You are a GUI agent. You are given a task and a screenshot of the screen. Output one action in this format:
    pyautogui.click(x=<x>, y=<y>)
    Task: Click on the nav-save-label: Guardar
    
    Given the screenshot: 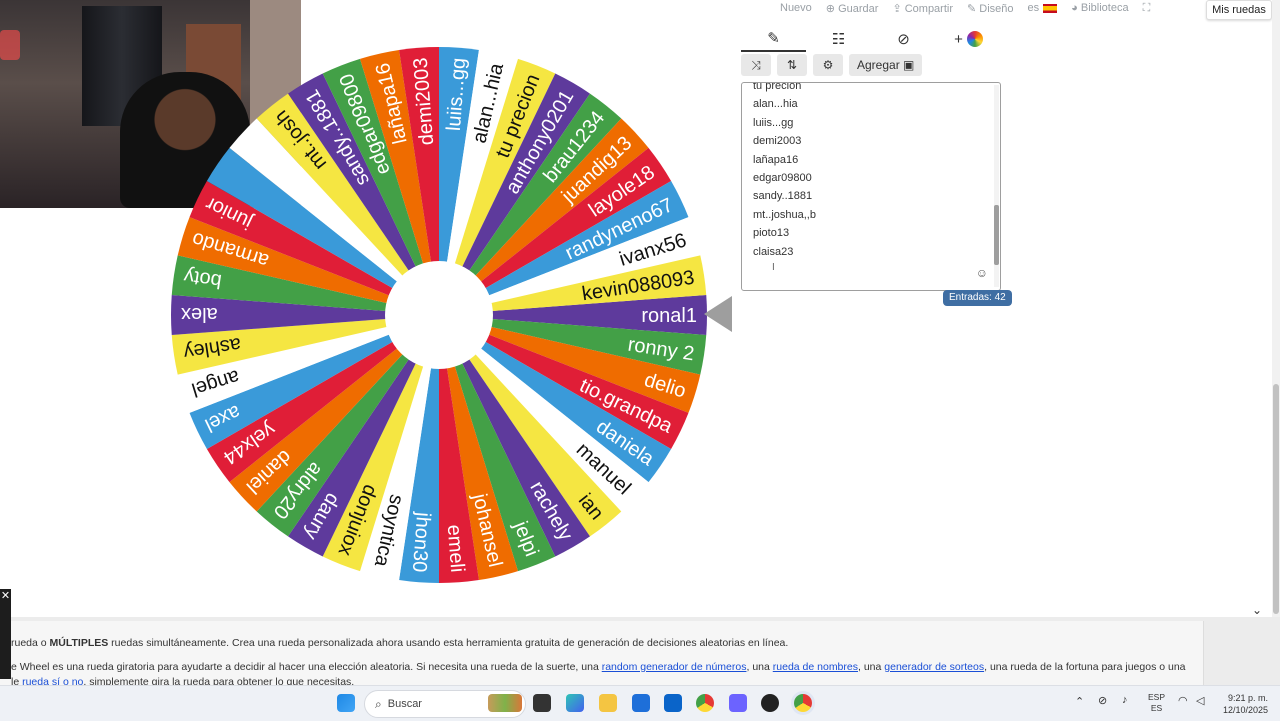 What is the action you would take?
    pyautogui.click(x=858, y=8)
    